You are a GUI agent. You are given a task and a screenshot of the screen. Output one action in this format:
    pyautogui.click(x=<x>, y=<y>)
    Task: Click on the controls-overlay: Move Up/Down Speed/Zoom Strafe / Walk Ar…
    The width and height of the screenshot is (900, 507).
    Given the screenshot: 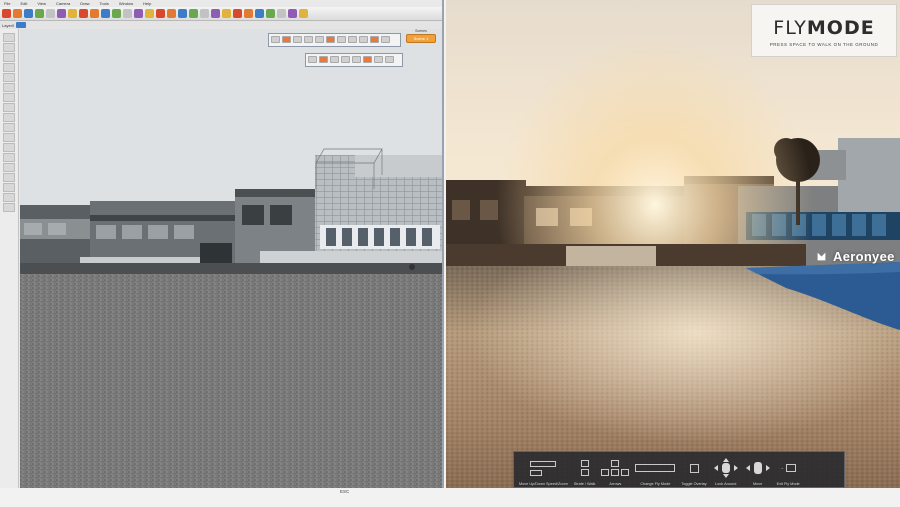 What is the action you would take?
    pyautogui.click(x=679, y=469)
    